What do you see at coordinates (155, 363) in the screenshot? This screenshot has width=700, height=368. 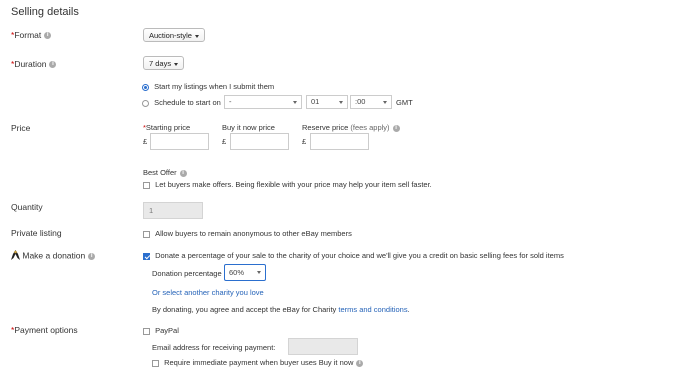 I see `immediate-payment-checkbox` at bounding box center [155, 363].